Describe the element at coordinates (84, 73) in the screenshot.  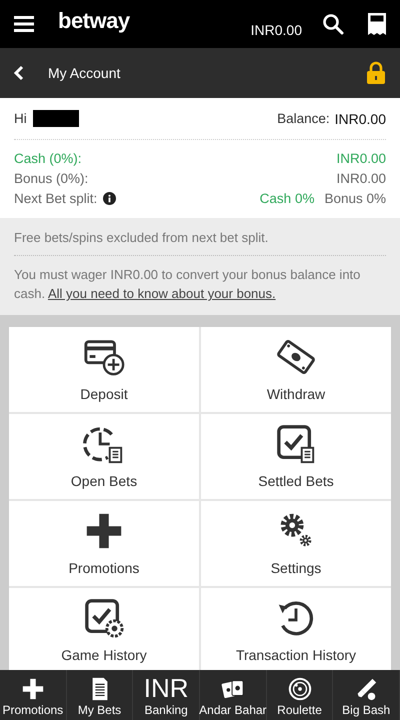
I see `page-title: My Account` at that location.